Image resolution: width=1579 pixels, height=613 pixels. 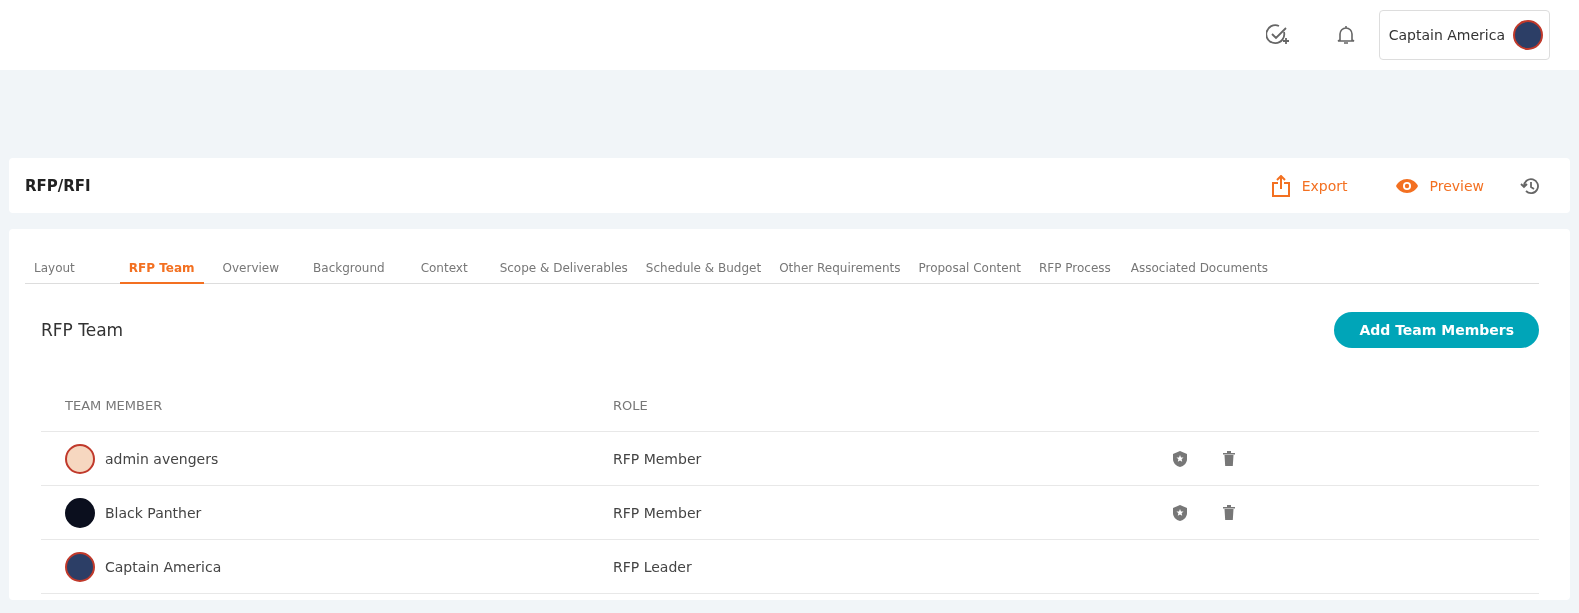 I want to click on history-icon, so click(x=1530, y=185).